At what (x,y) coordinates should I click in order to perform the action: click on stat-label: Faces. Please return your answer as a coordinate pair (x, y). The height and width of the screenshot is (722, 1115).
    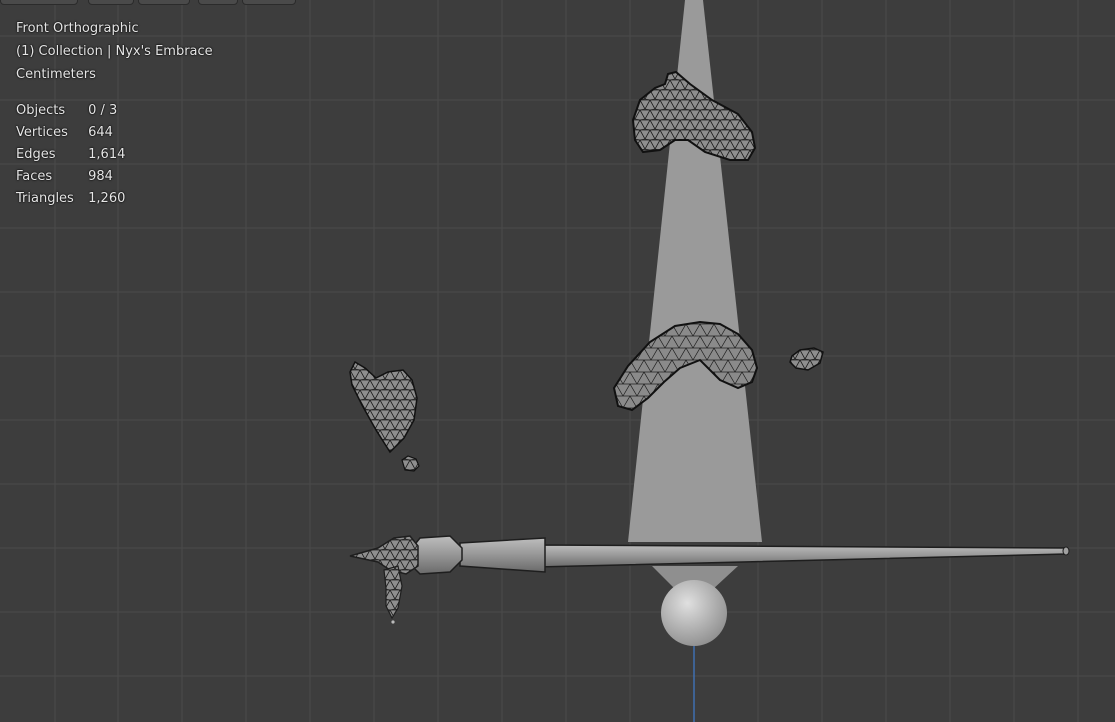
    Looking at the image, I should click on (34, 176).